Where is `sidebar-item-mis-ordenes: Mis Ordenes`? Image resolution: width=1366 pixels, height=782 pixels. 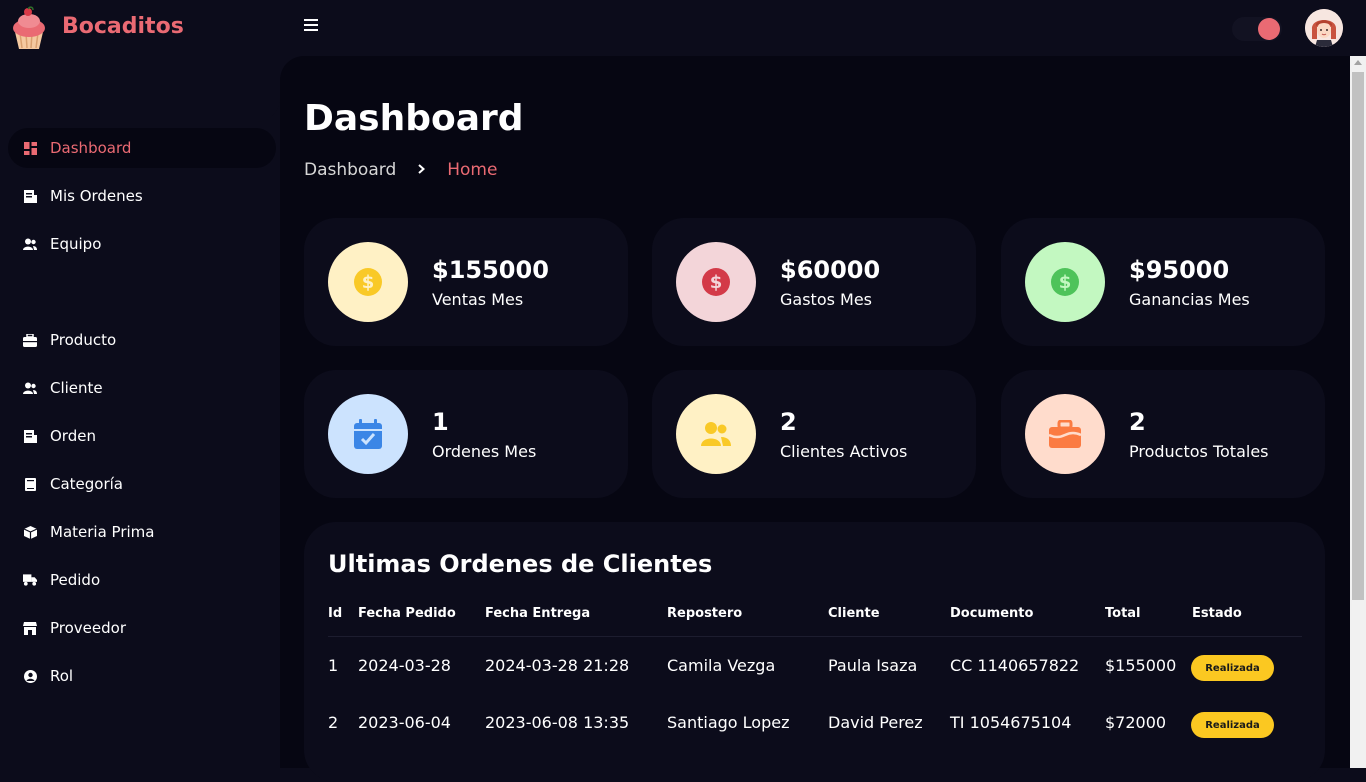 sidebar-item-mis-ordenes: Mis Ordenes is located at coordinates (142, 196).